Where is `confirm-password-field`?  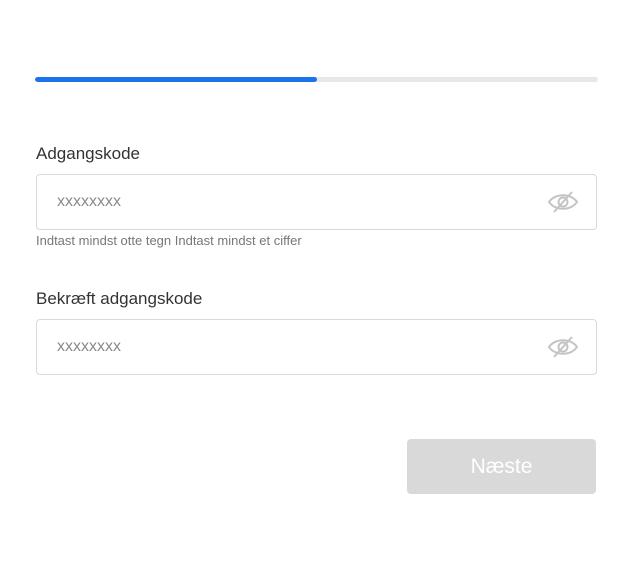 confirm-password-field is located at coordinates (316, 347).